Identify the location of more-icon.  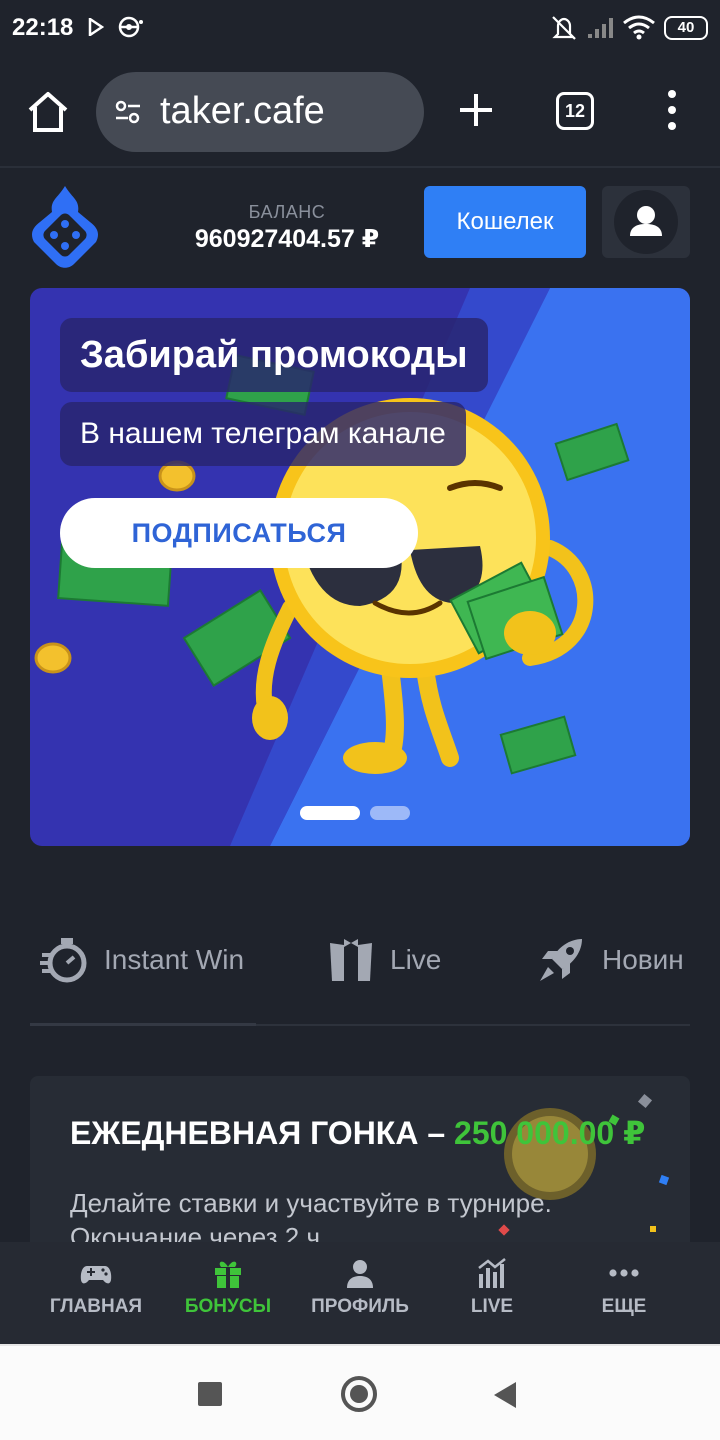
(672, 110).